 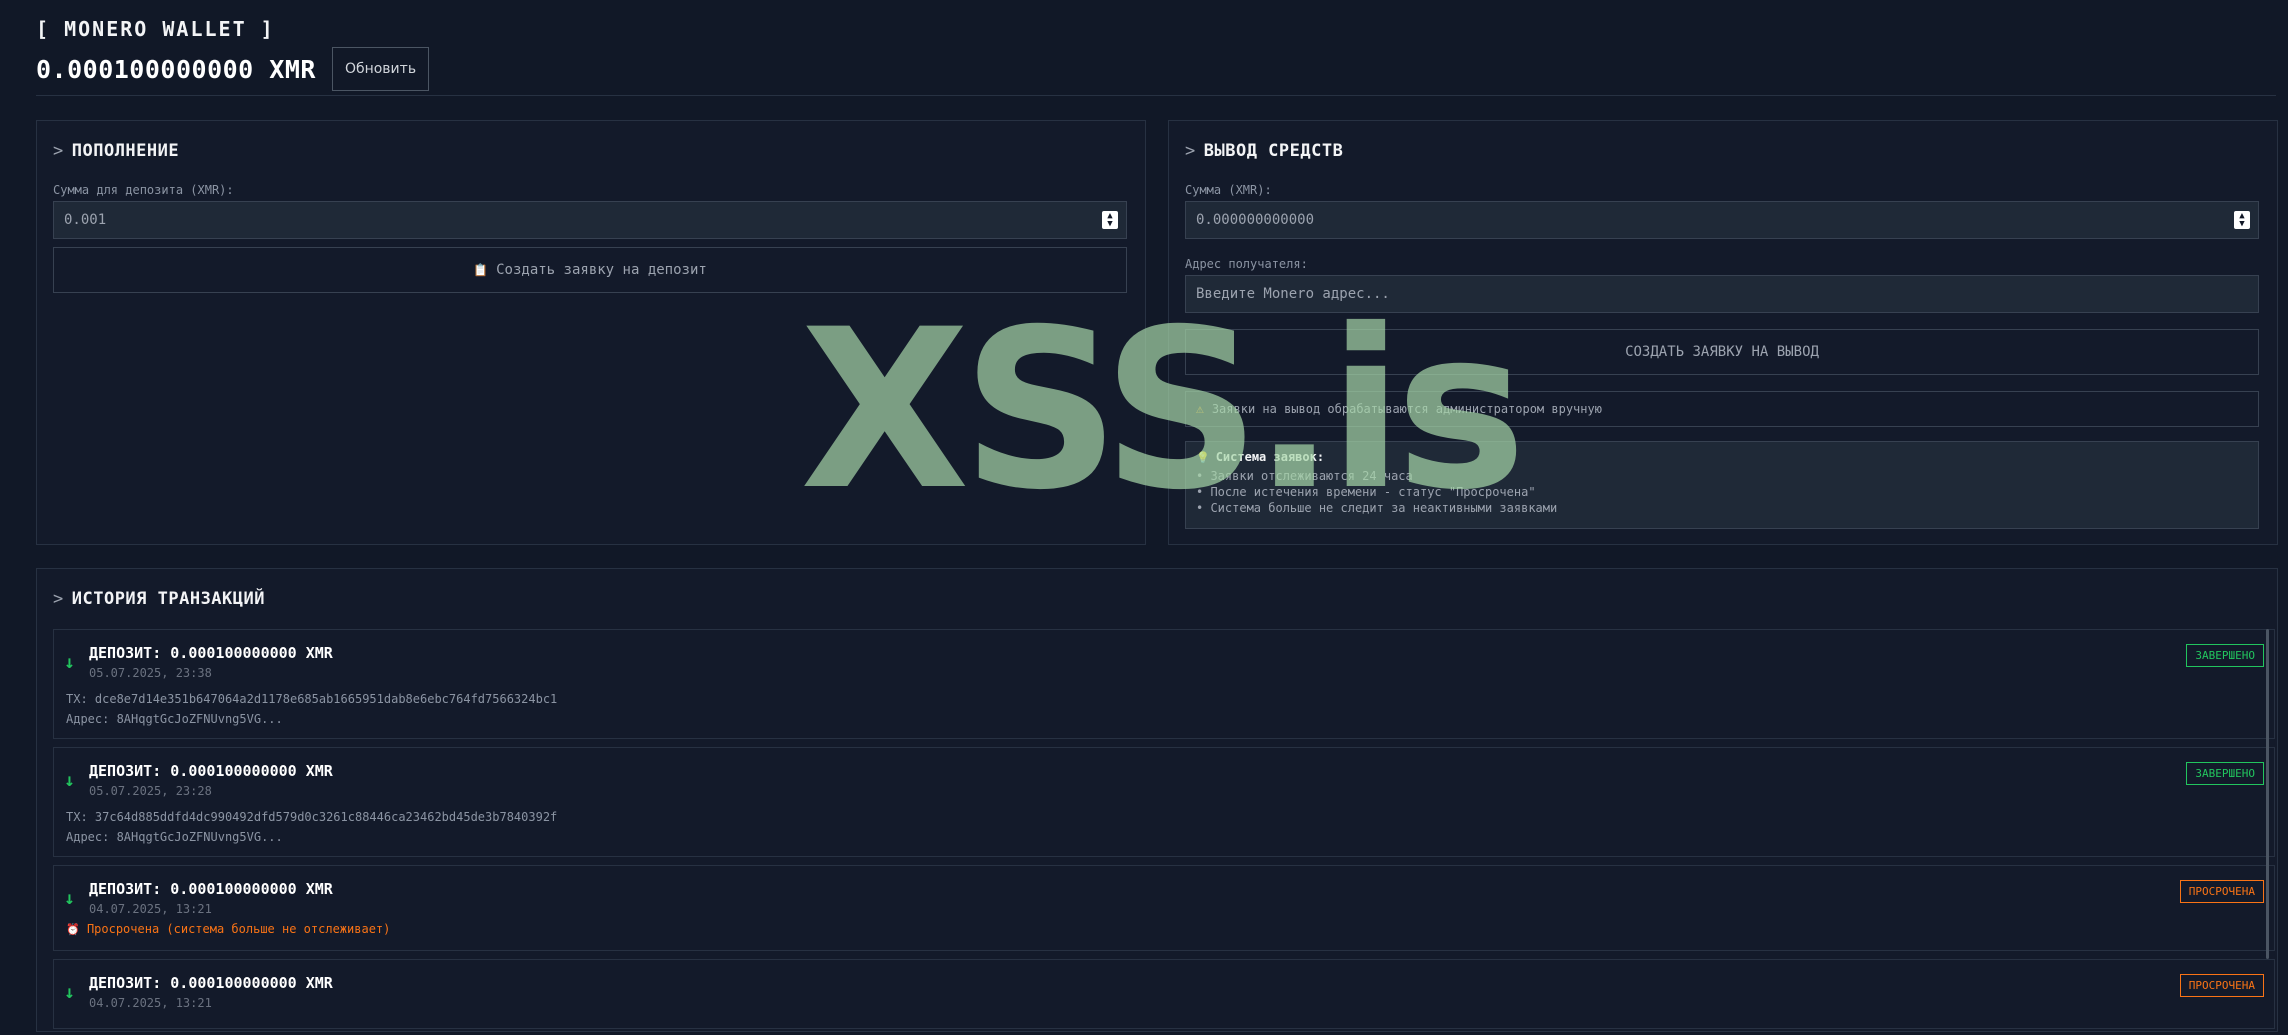 I want to click on info-line: • Заявки отслеживаются 24 часа, so click(x=1304, y=476).